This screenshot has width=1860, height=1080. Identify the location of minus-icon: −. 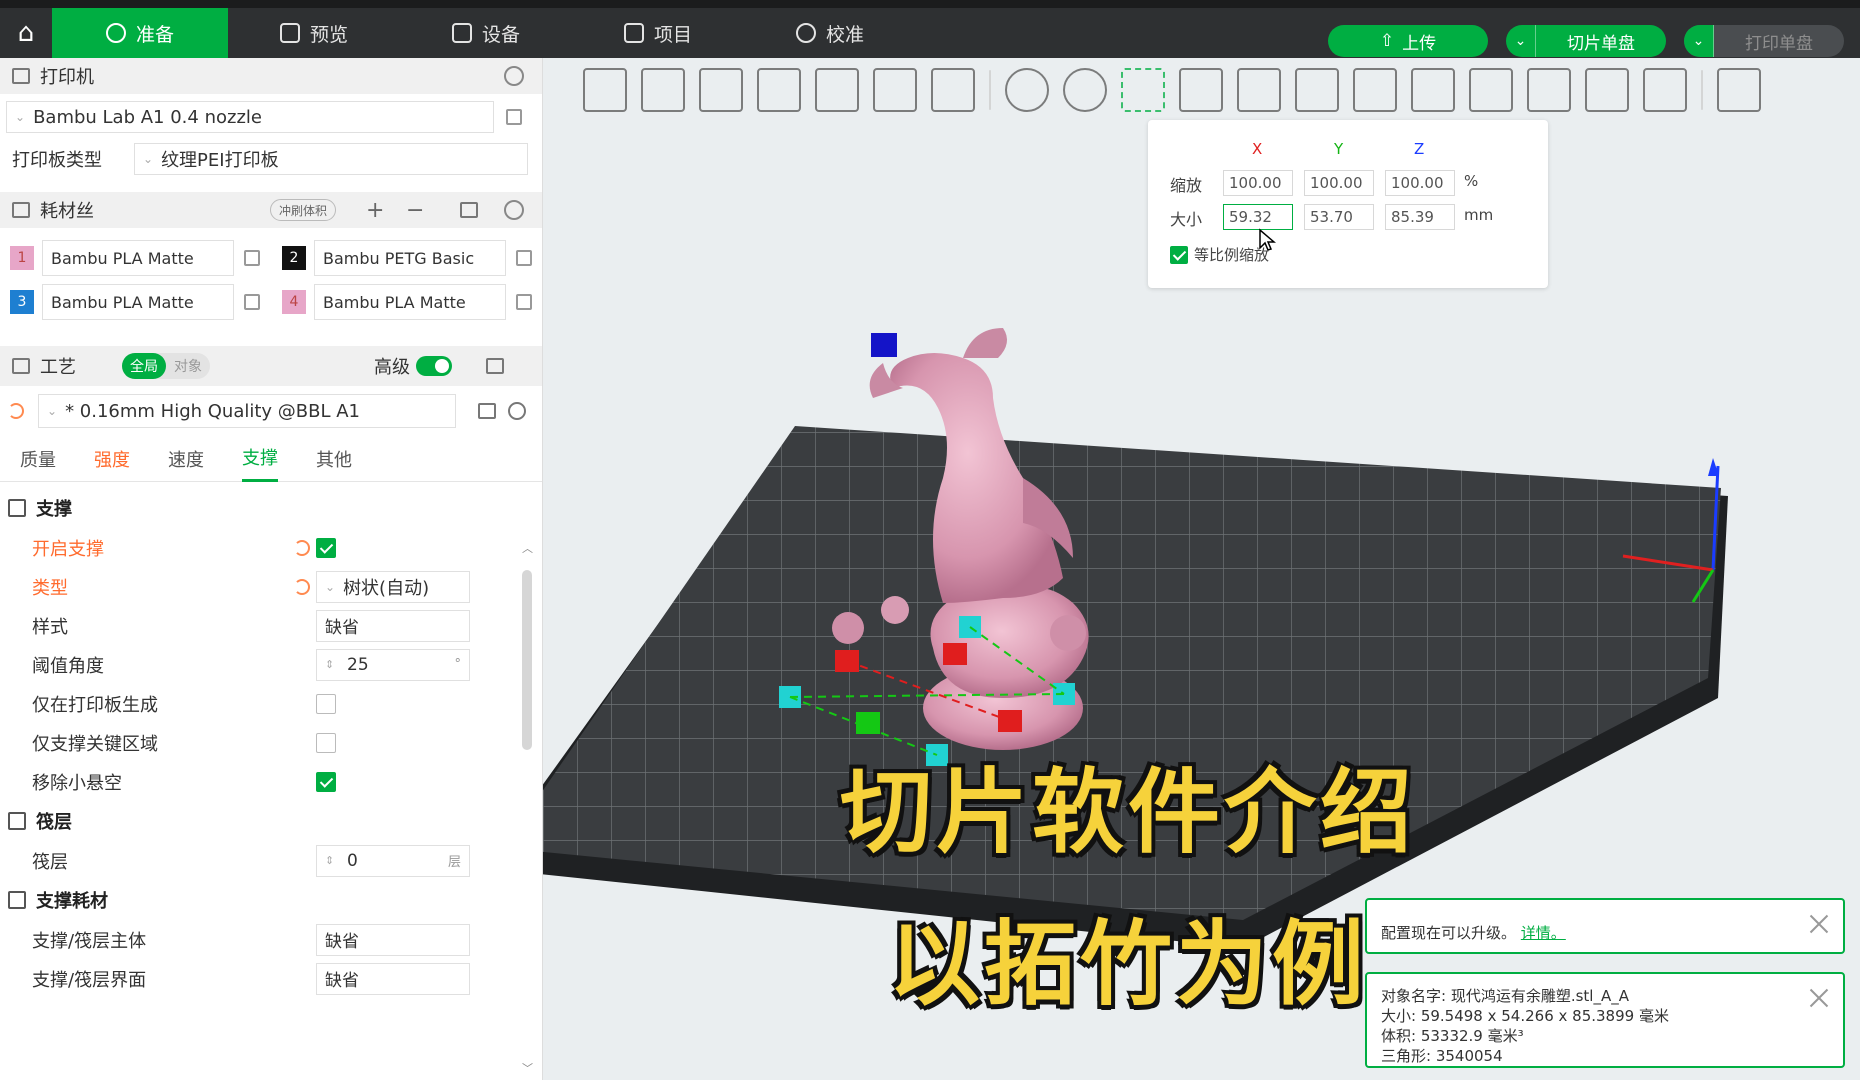
(415, 210).